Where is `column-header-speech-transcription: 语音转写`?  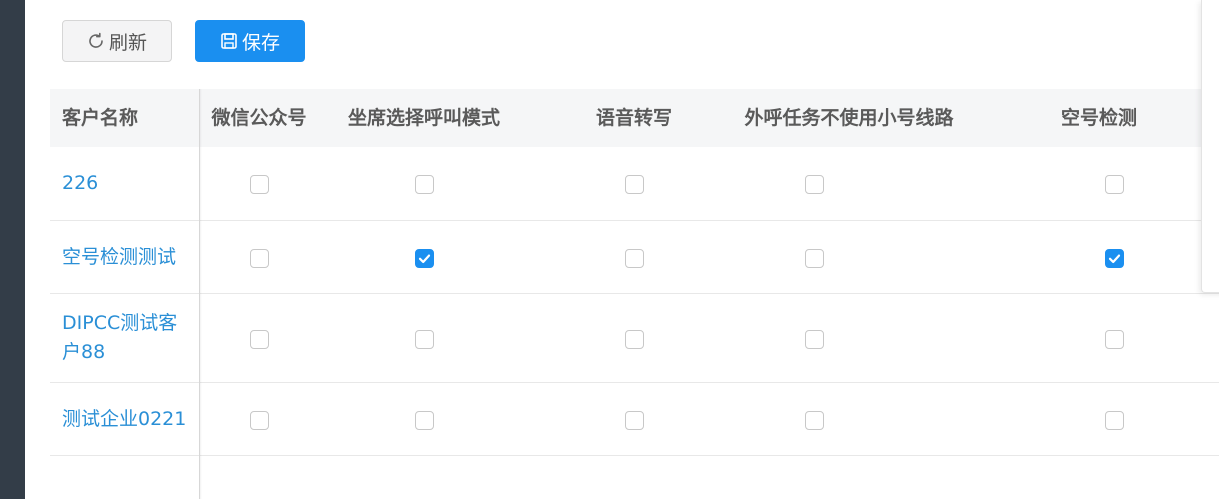 column-header-speech-transcription: 语音转写 is located at coordinates (633, 118).